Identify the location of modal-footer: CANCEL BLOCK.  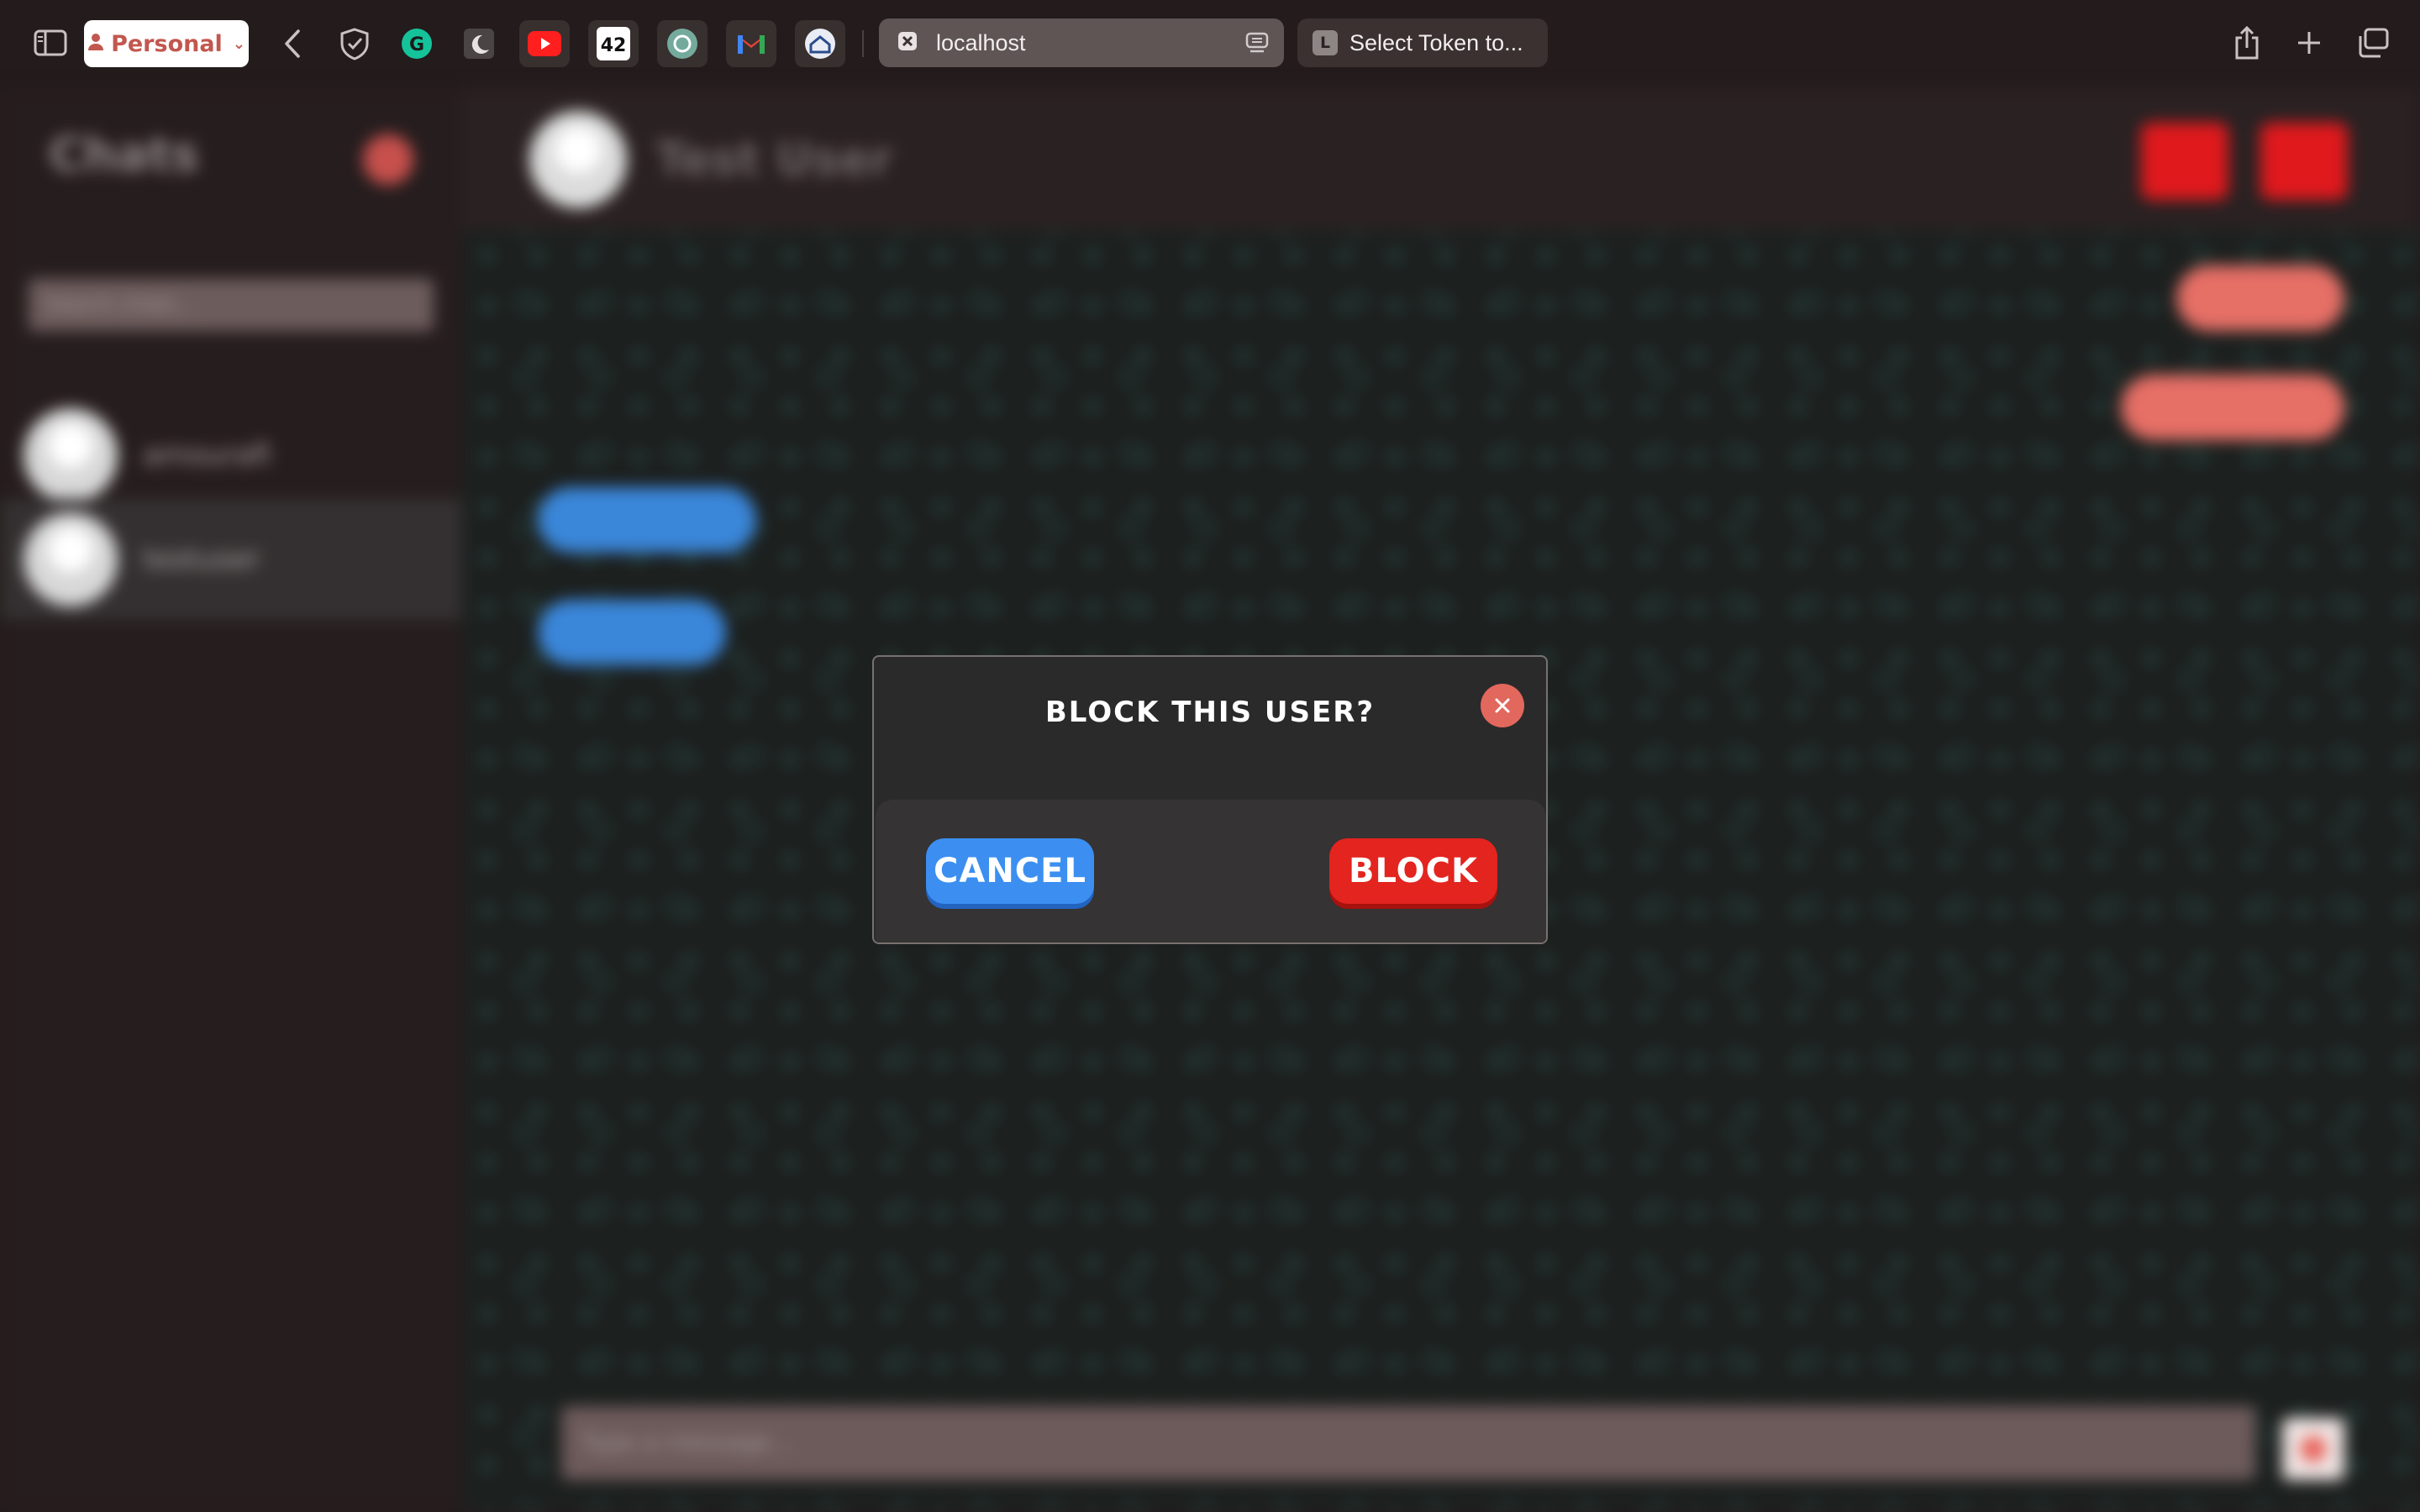
(1211, 871).